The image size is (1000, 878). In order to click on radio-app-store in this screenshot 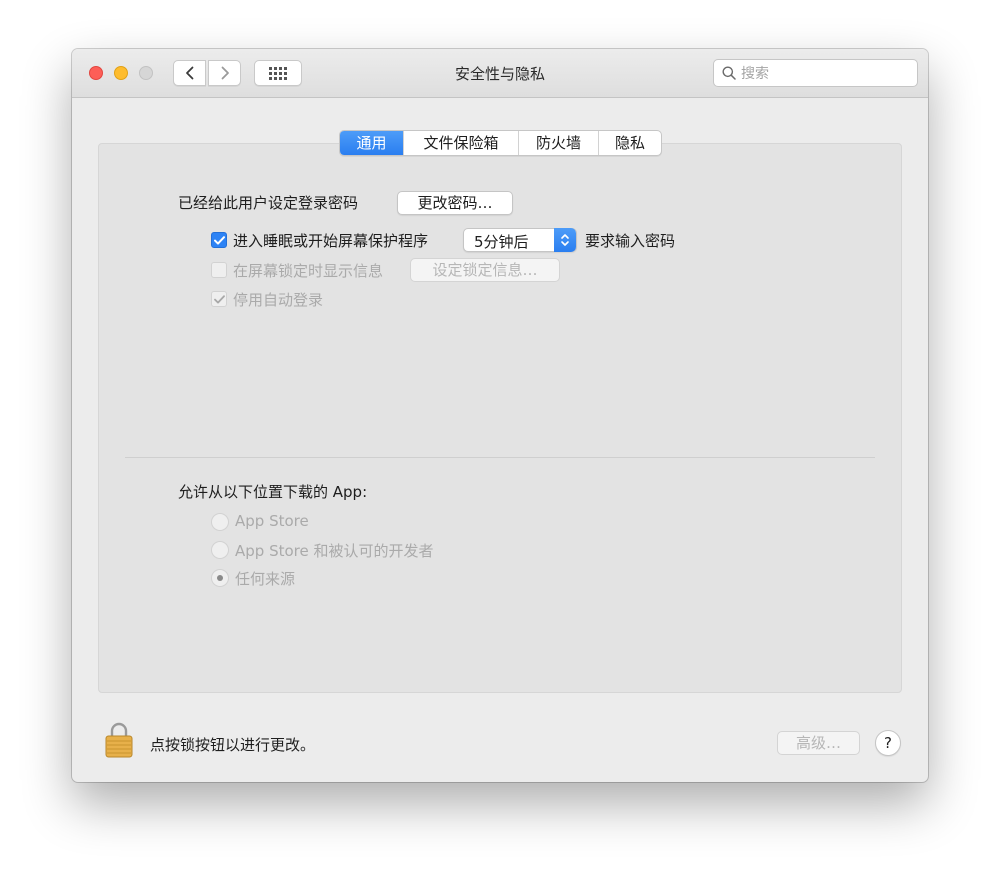, I will do `click(220, 522)`.